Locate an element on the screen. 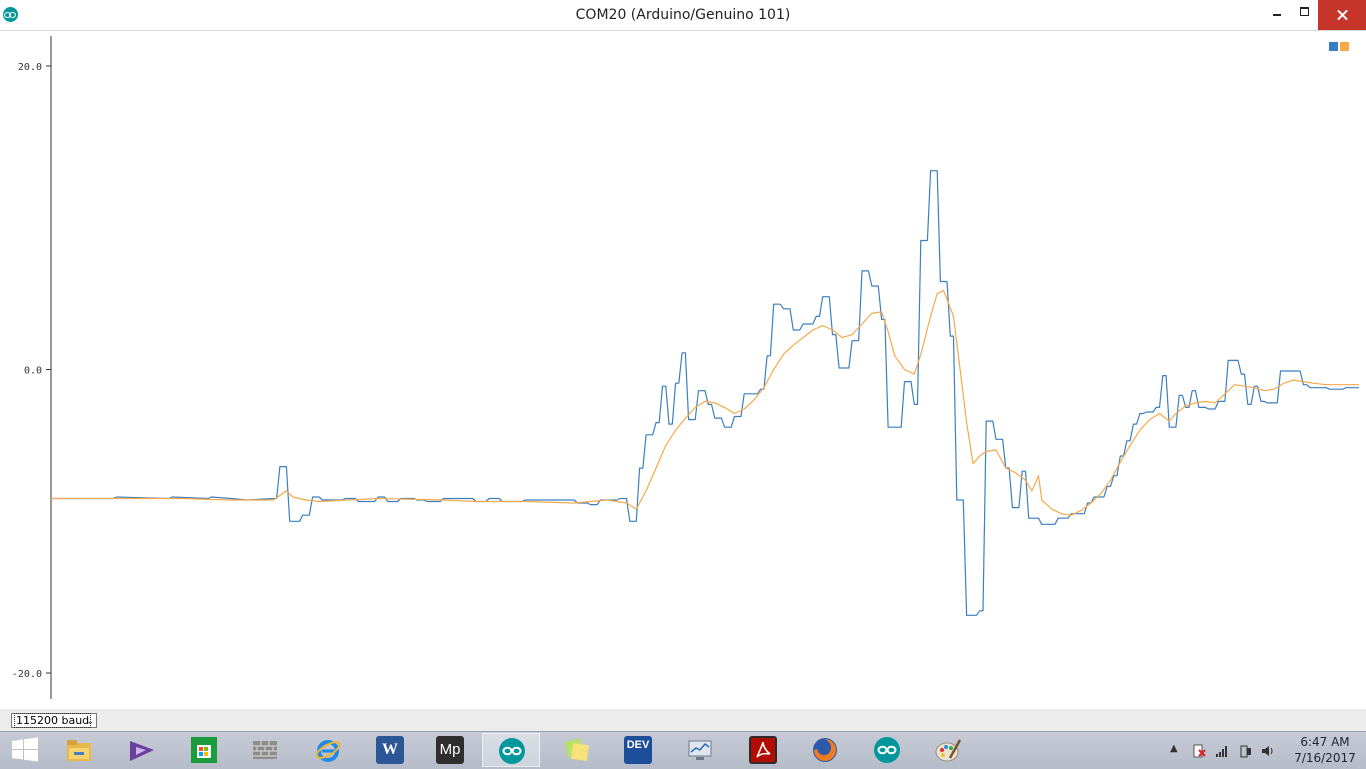 The image size is (1366, 769). network-icon is located at coordinates (1222, 751).